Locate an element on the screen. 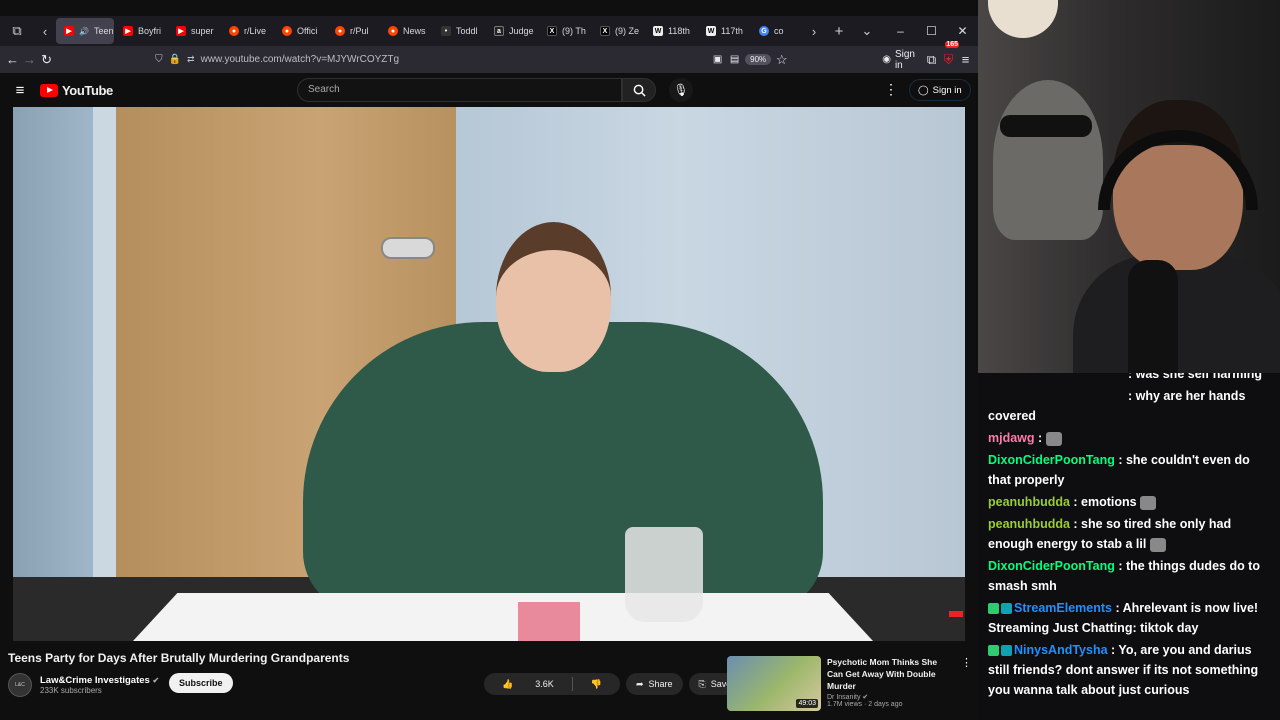 The height and width of the screenshot is (720, 1280). new-tab-icon: + is located at coordinates (839, 31).